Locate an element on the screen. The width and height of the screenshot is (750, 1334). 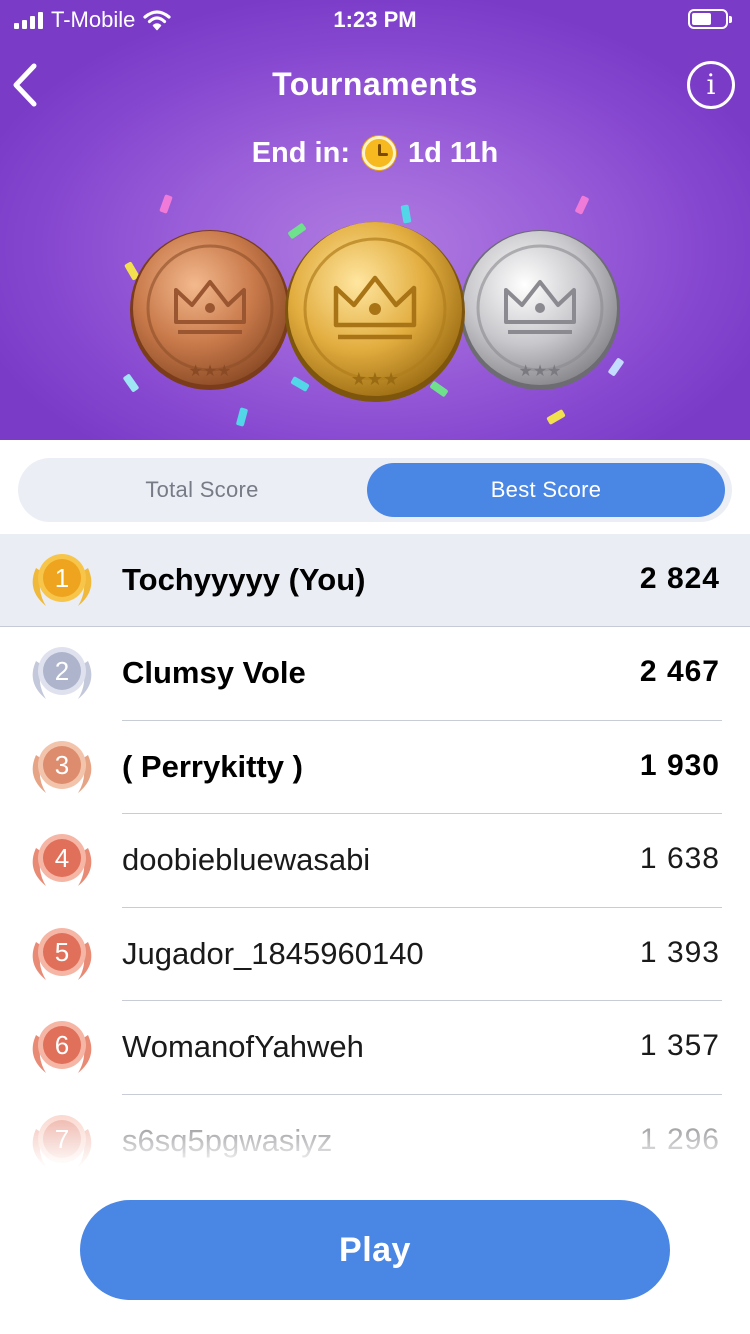
tab-total-score: Total Score is located at coordinates (202, 490).